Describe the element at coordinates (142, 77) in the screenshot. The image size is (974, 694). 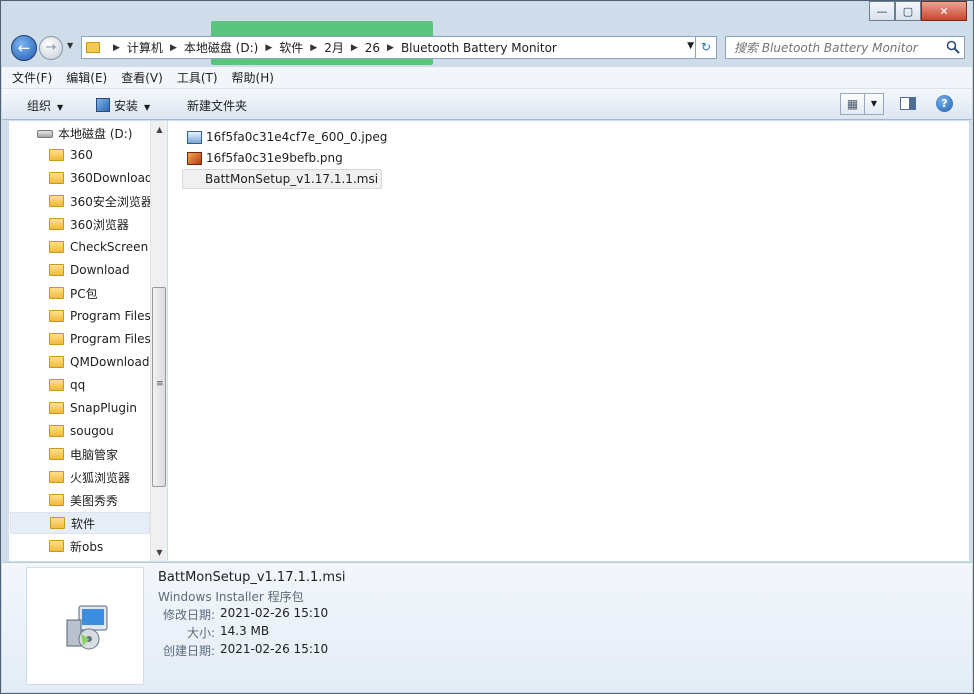
I see `menu-view: 查看(V)` at that location.